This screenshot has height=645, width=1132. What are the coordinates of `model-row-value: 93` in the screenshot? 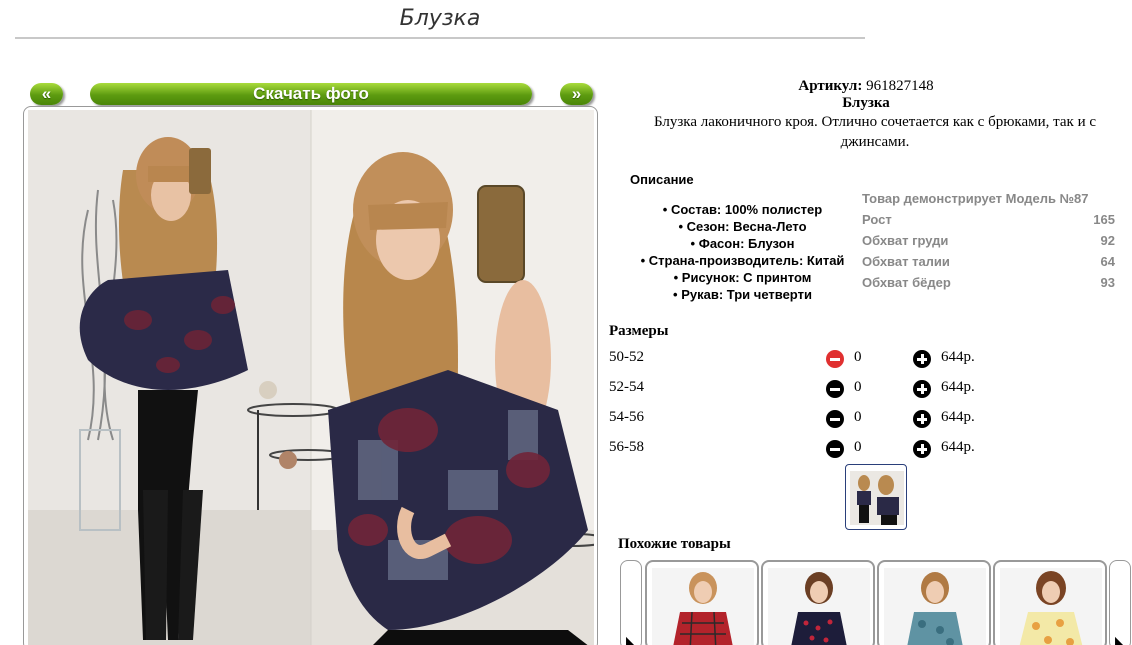 It's located at (1107, 282).